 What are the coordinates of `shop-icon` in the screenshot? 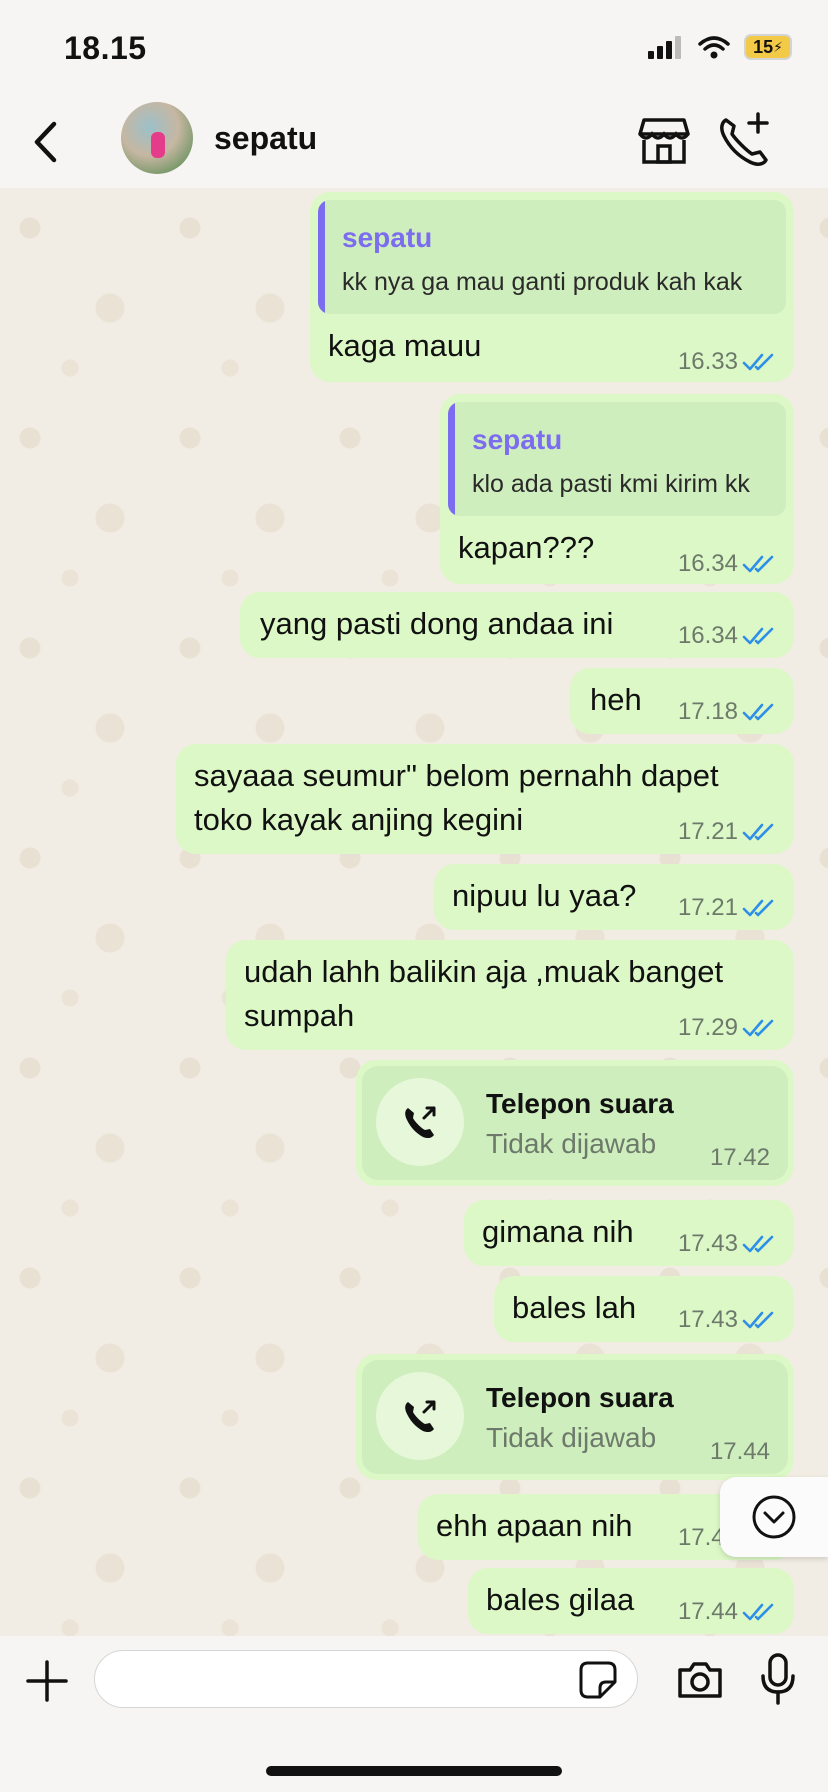 It's located at (664, 141).